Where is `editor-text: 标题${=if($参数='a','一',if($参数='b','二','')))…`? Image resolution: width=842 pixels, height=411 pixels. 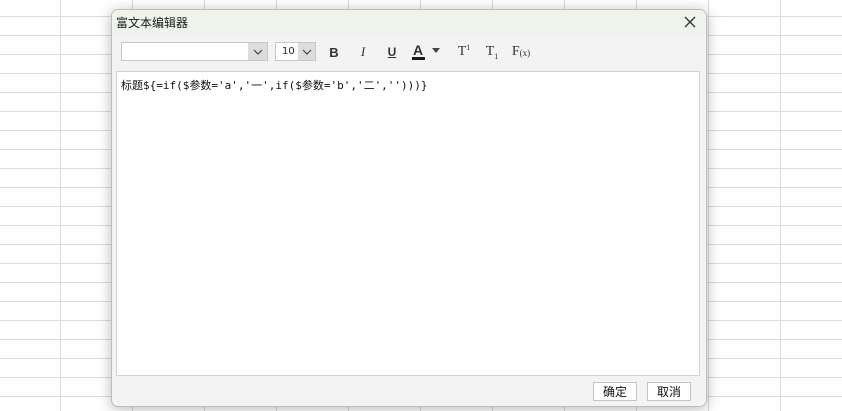
editor-text: 标题${=if($参数='a','一',if($参数='b','二','')))… is located at coordinates (274, 85).